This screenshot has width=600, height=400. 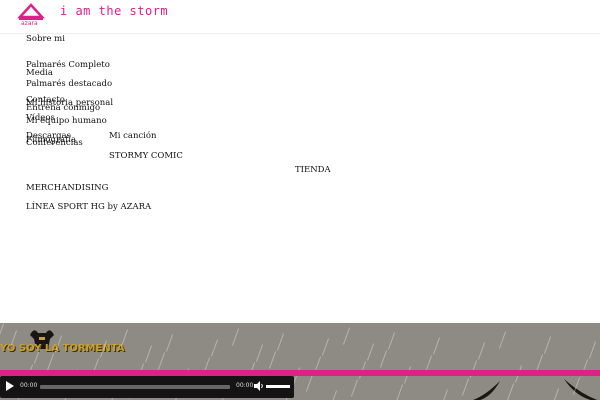 What do you see at coordinates (66, 121) in the screenshot?
I see `nav-equipo: Mi equipo humano` at bounding box center [66, 121].